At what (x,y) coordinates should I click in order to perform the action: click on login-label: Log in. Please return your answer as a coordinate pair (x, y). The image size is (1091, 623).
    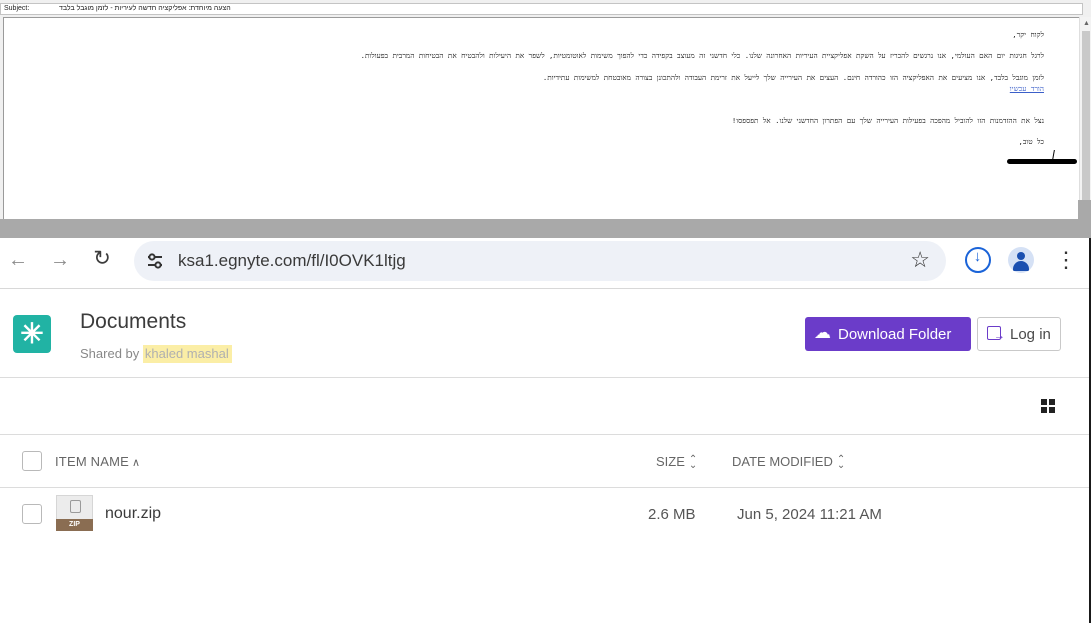
    Looking at the image, I should click on (1030, 334).